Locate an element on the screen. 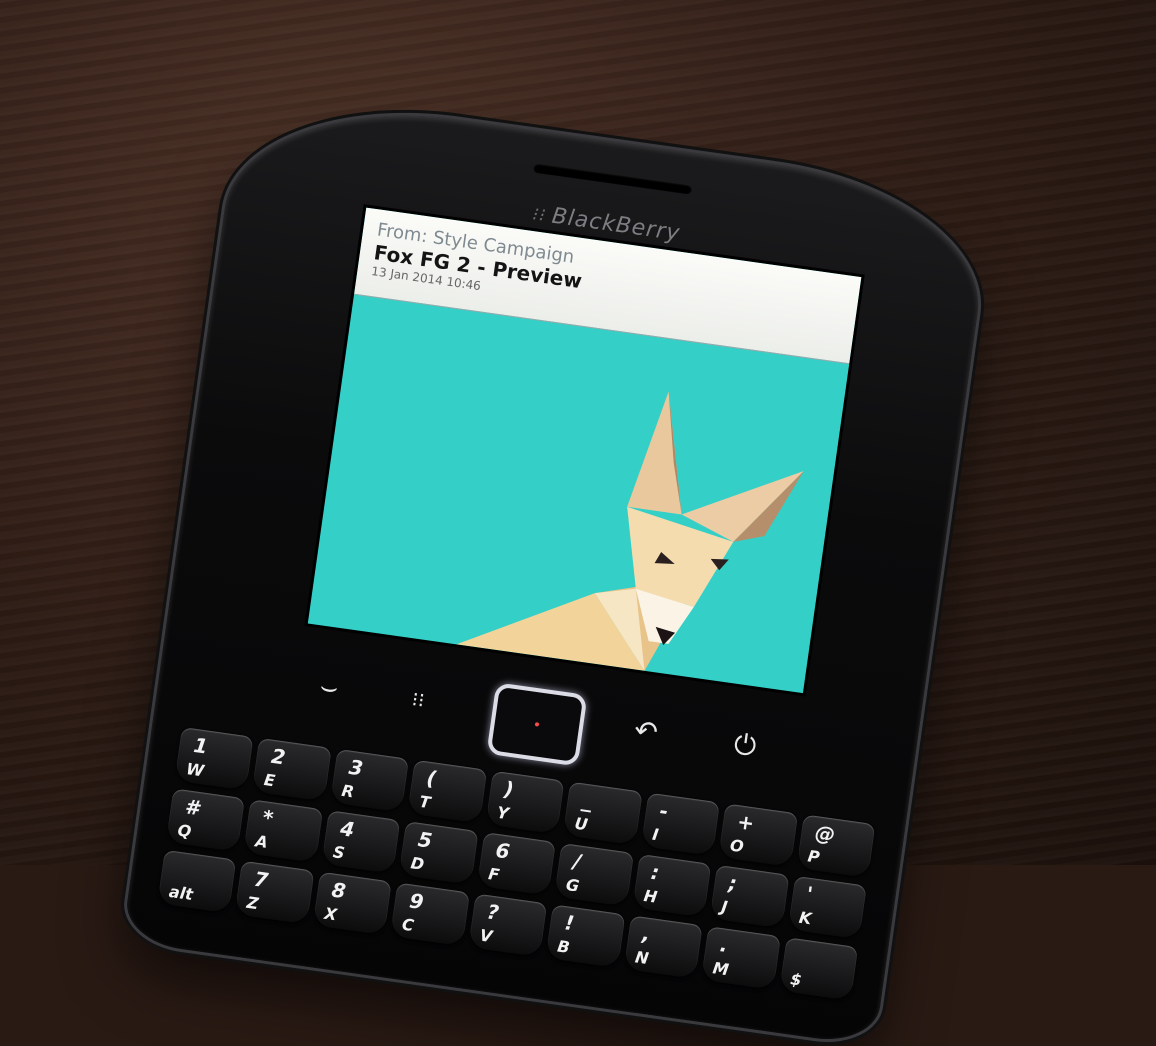 The height and width of the screenshot is (1046, 1156). keyboard-key: @ P is located at coordinates (836, 846).